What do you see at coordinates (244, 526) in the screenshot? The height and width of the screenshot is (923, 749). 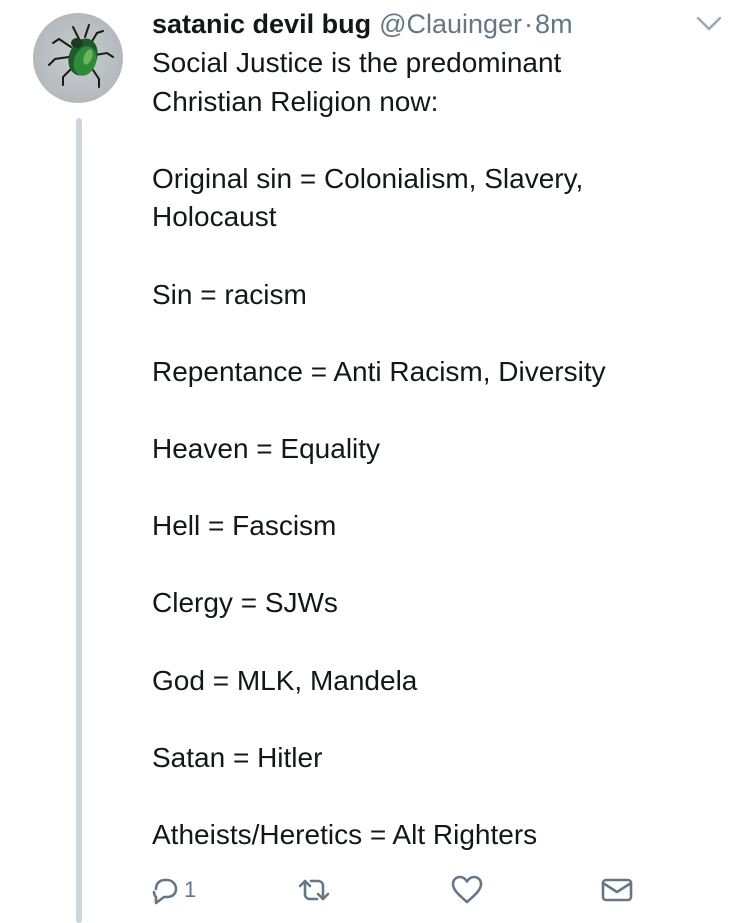 I see `tweet-text-line: Hell = Fascism` at bounding box center [244, 526].